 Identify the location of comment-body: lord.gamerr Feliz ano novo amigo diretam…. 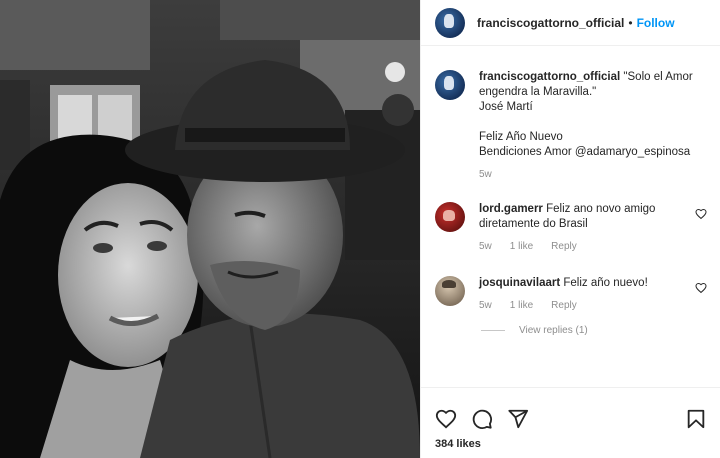
(593, 227).